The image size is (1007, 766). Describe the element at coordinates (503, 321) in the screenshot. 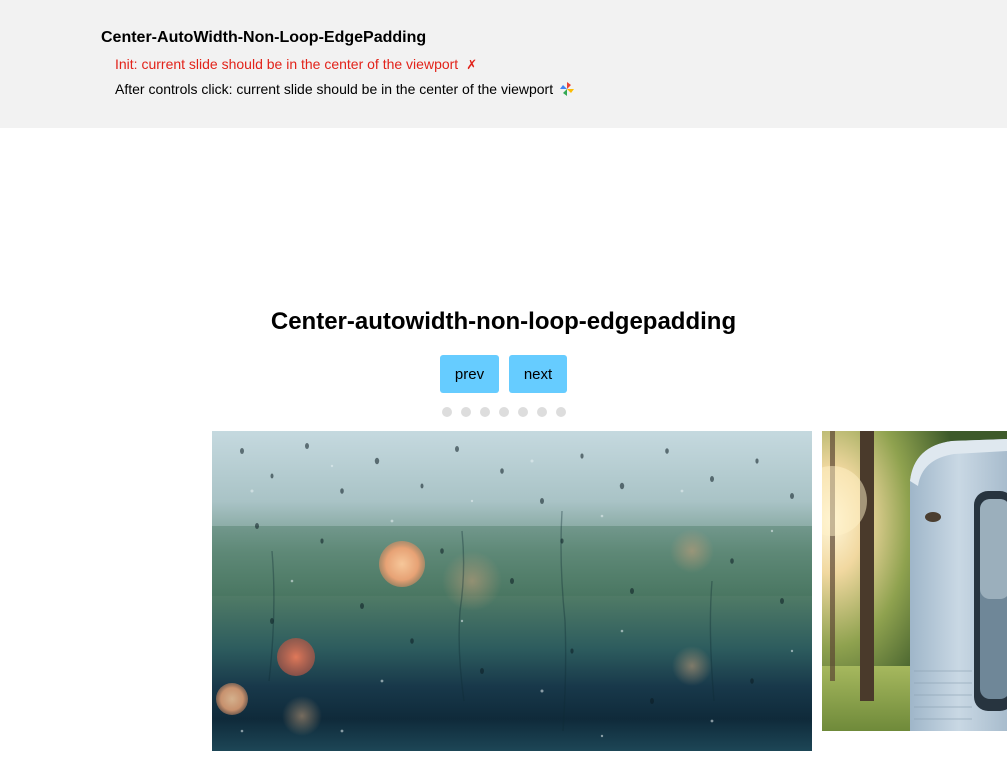

I see `slider-heading: Center-autowidth-non-loop-edgepadding` at that location.